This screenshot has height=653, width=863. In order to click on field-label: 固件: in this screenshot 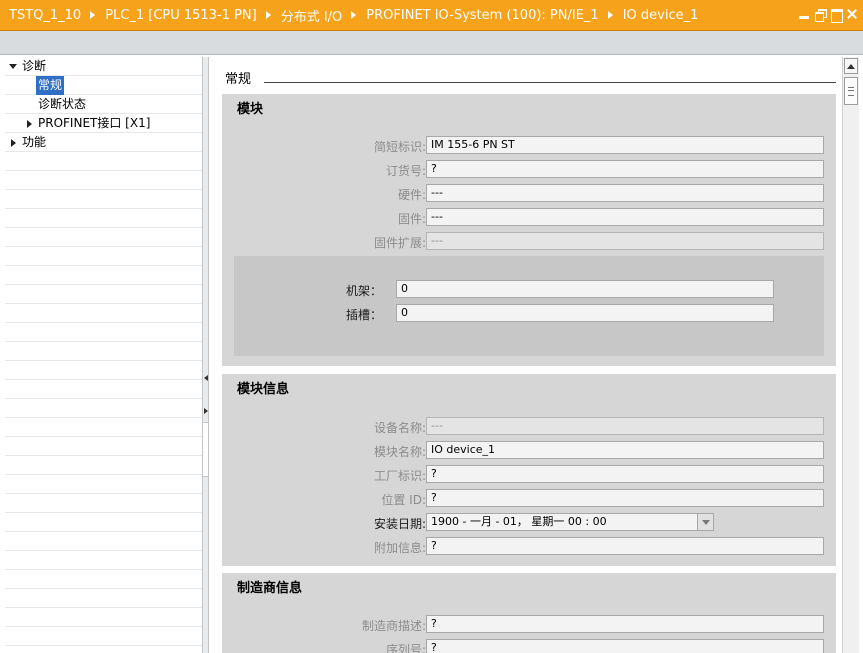, I will do `click(411, 219)`.